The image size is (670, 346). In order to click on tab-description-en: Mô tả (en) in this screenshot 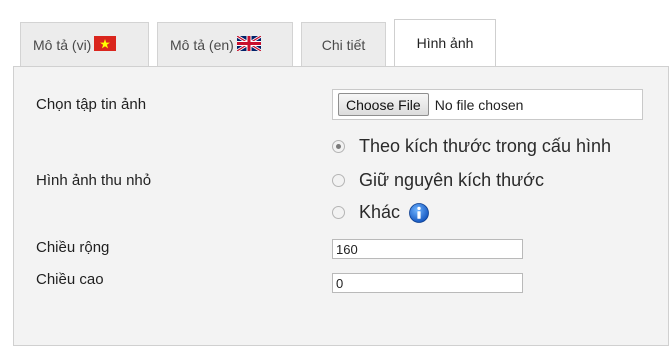, I will do `click(225, 44)`.